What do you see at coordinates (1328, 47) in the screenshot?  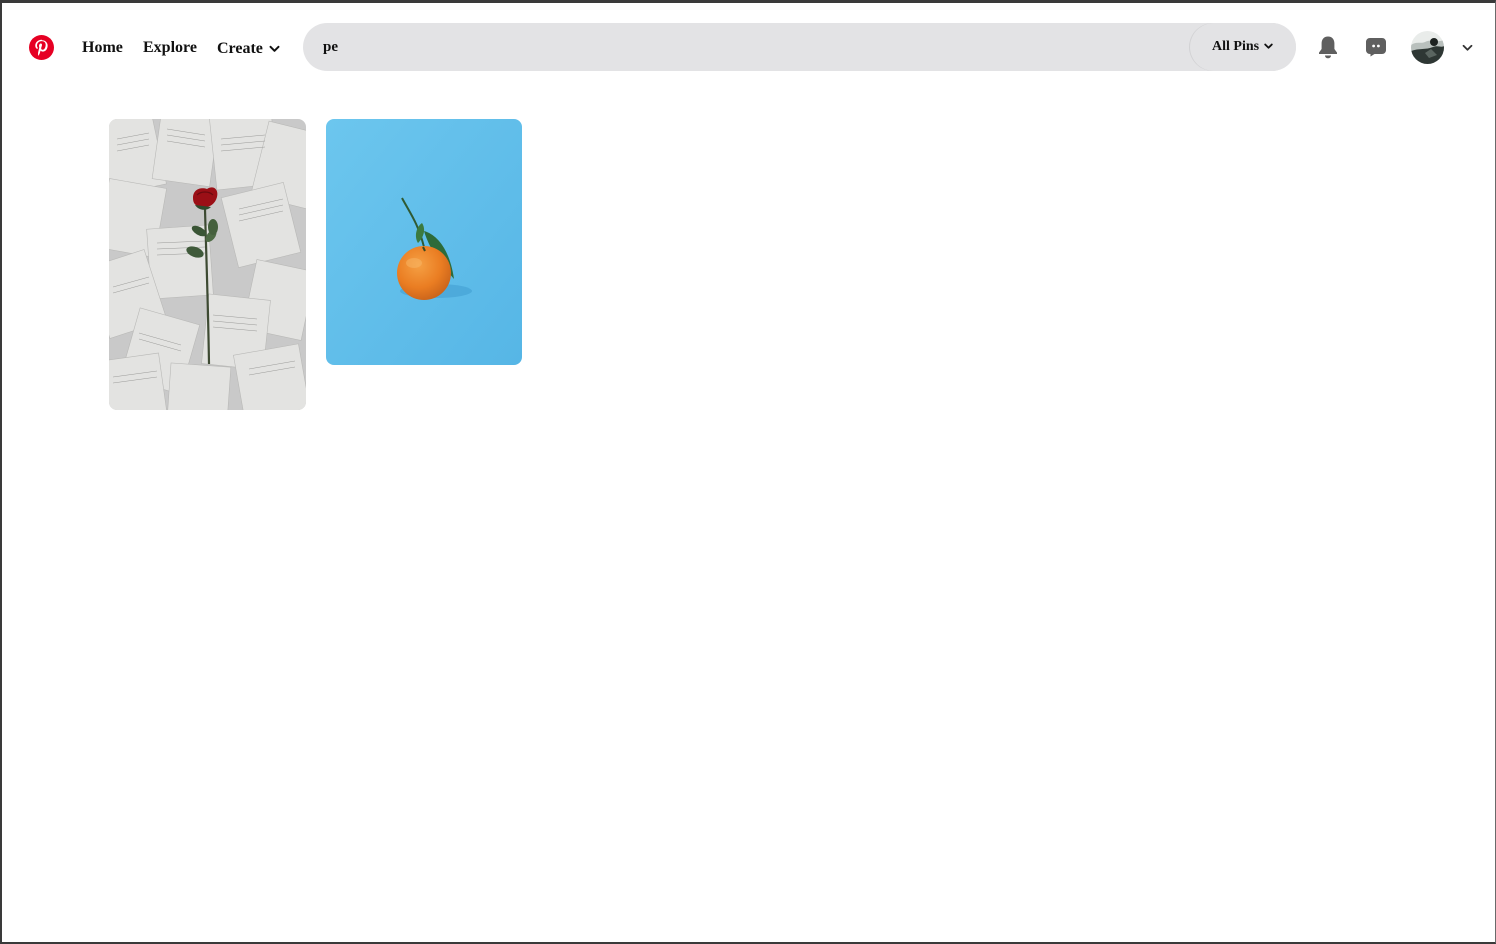 I see `bell-icon` at bounding box center [1328, 47].